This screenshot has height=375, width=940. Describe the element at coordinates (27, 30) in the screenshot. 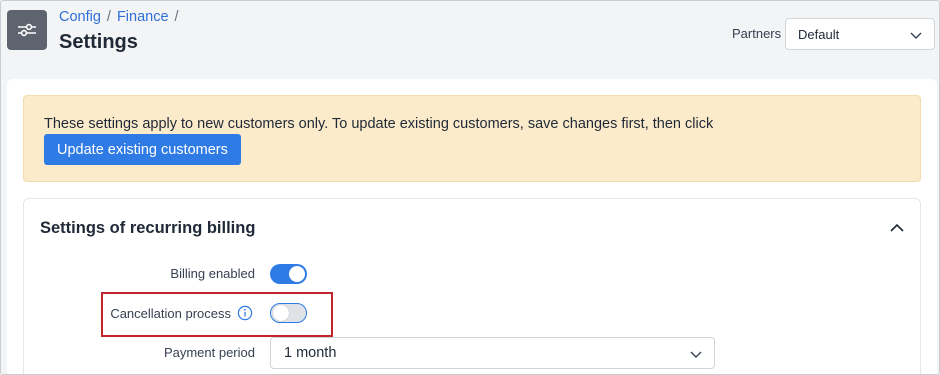

I see `sliders-icon` at that location.